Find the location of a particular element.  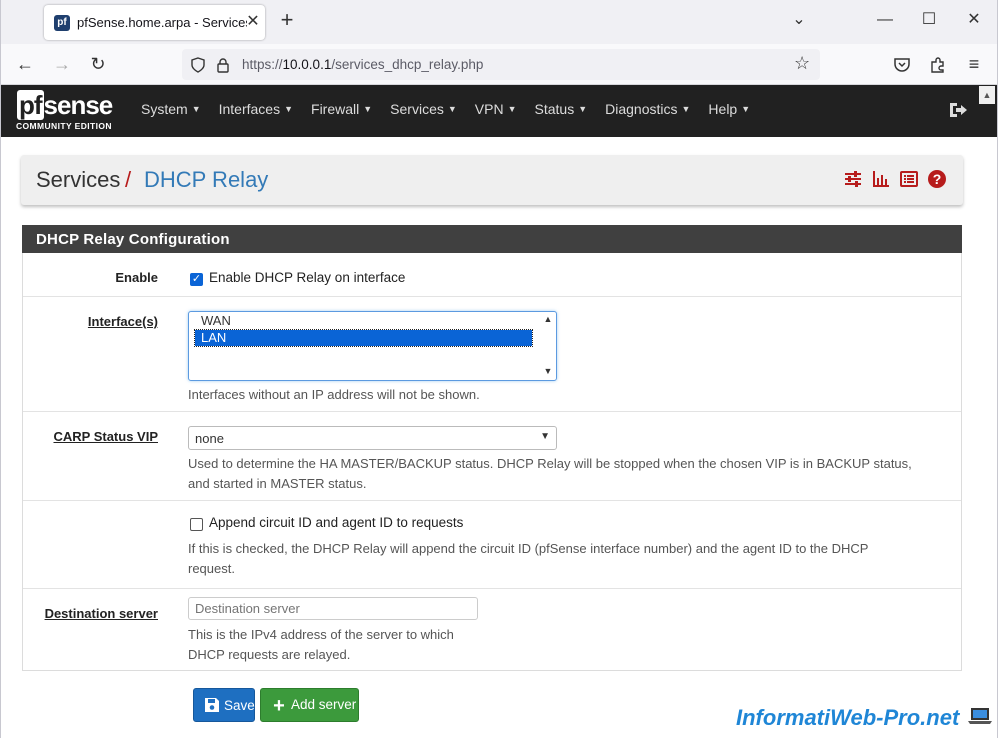

log-list-icon is located at coordinates (909, 179).